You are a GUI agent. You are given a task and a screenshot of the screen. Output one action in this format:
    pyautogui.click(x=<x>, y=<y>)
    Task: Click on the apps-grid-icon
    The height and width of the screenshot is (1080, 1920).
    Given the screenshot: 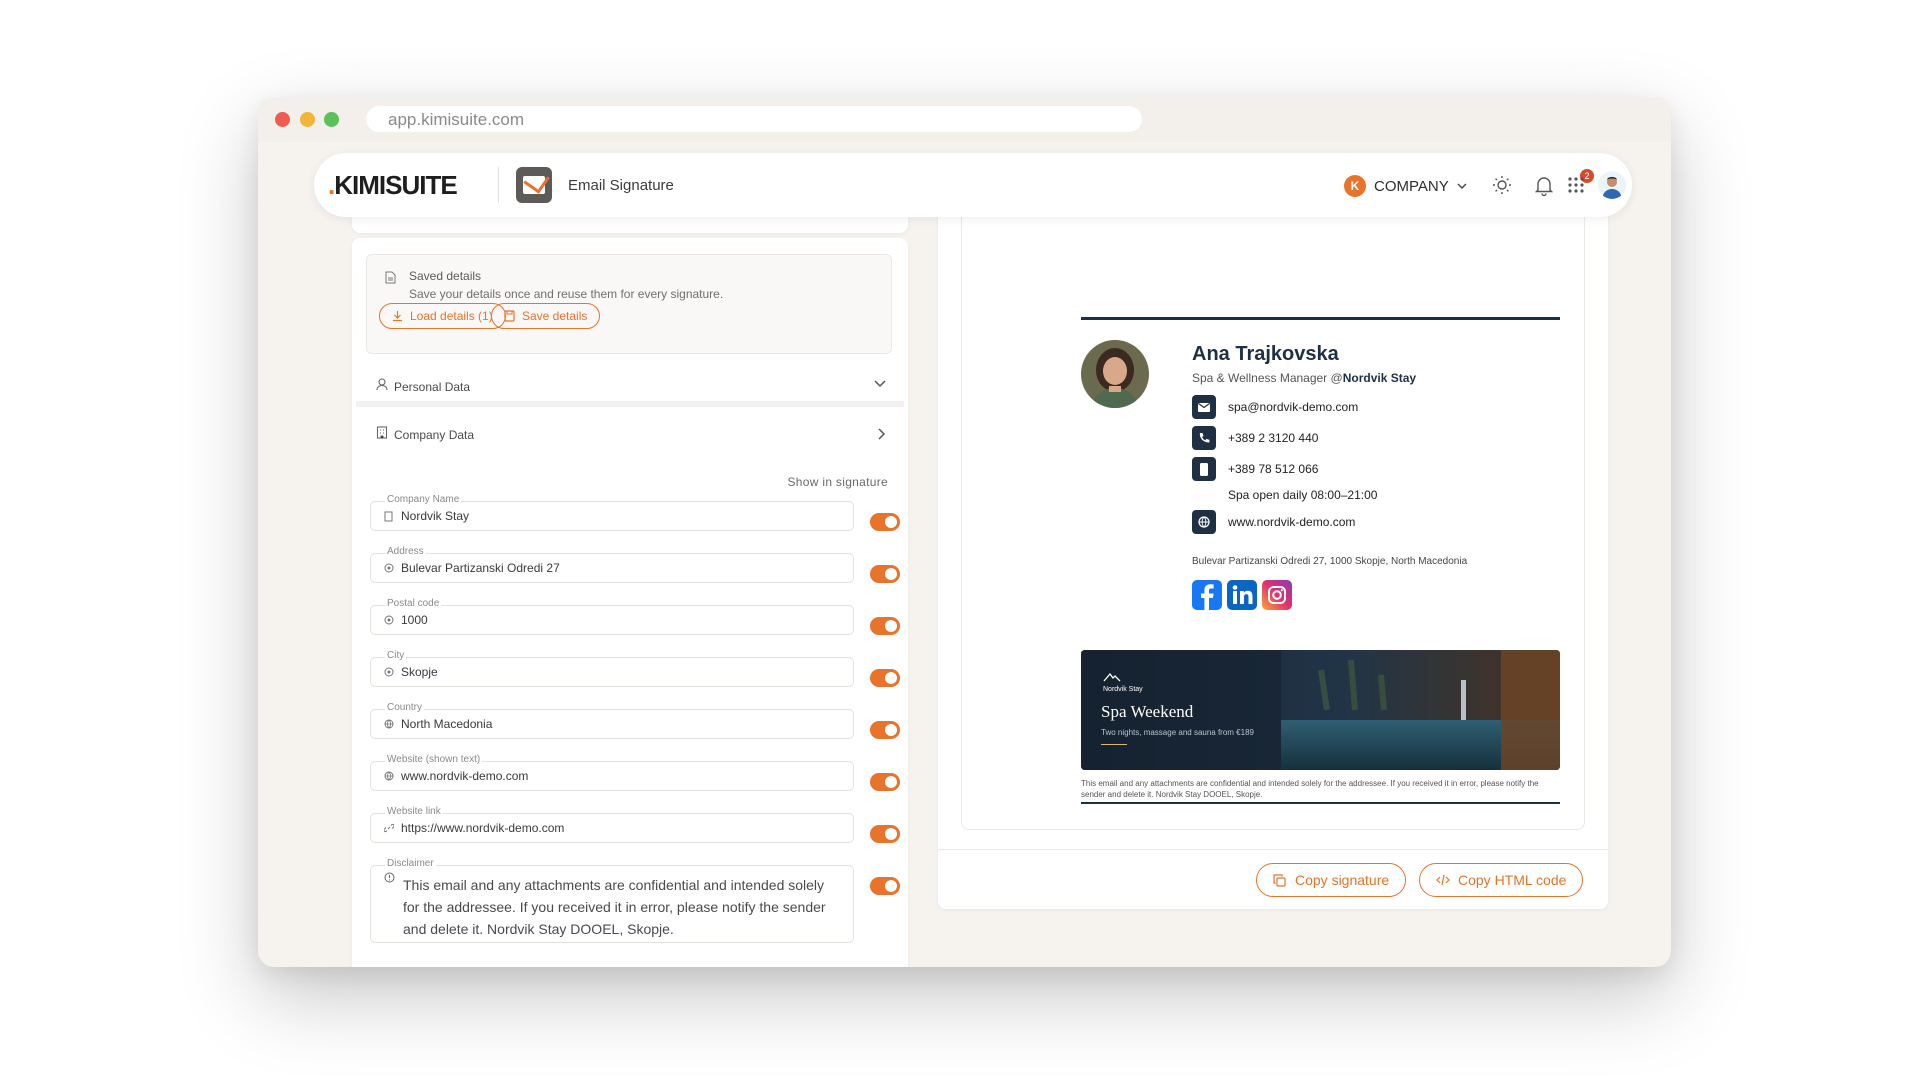 What is the action you would take?
    pyautogui.click(x=1576, y=185)
    